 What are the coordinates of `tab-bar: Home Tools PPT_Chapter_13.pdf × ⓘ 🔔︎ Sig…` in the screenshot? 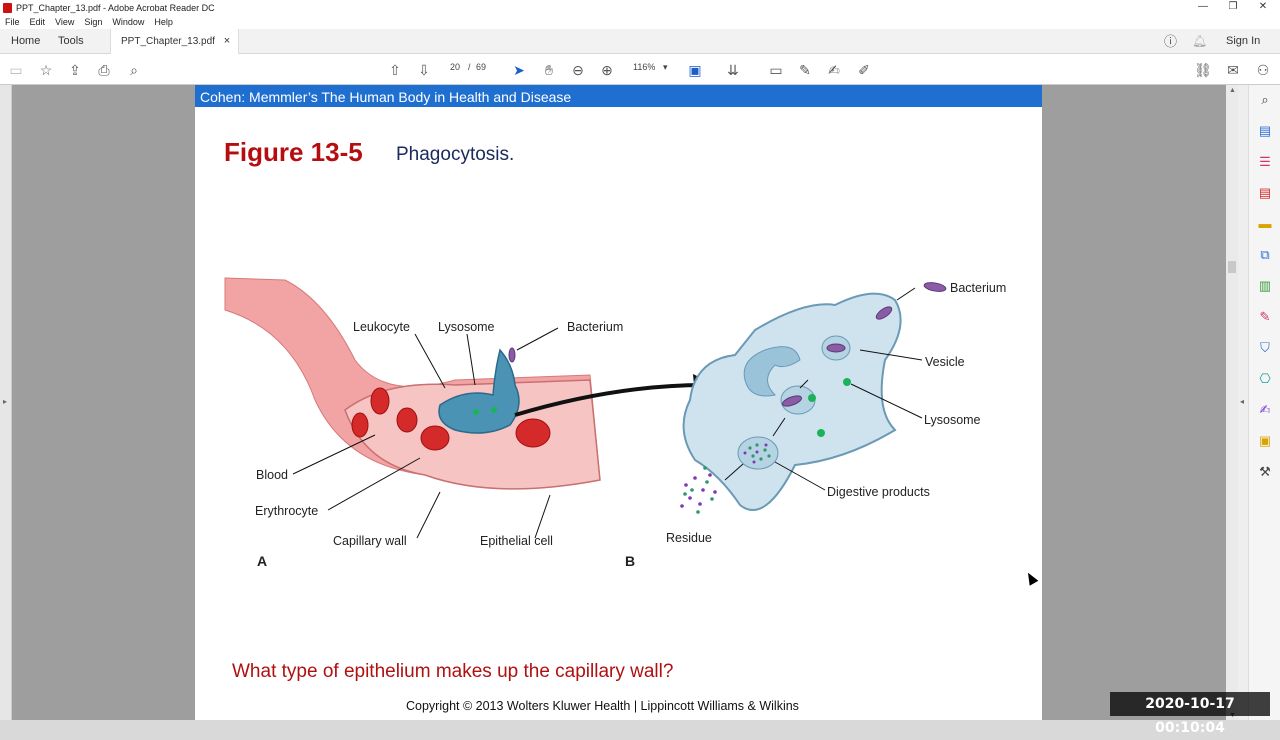 It's located at (640, 42).